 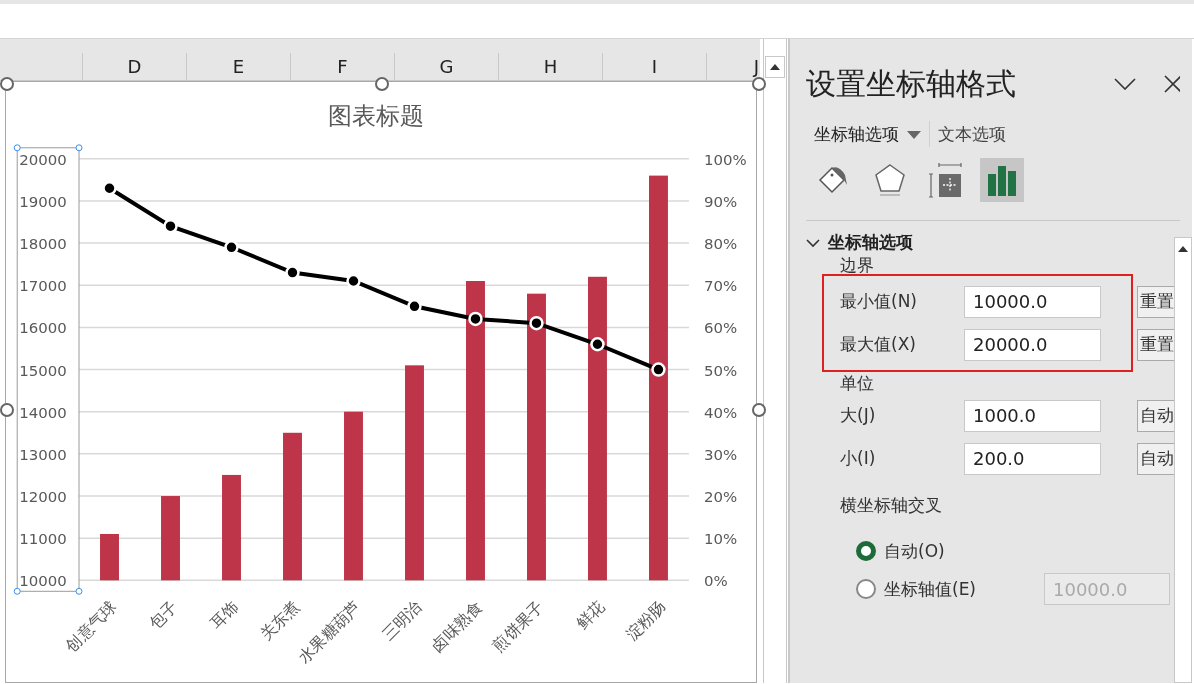 I want to click on axis-label: 40%, so click(x=720, y=412).